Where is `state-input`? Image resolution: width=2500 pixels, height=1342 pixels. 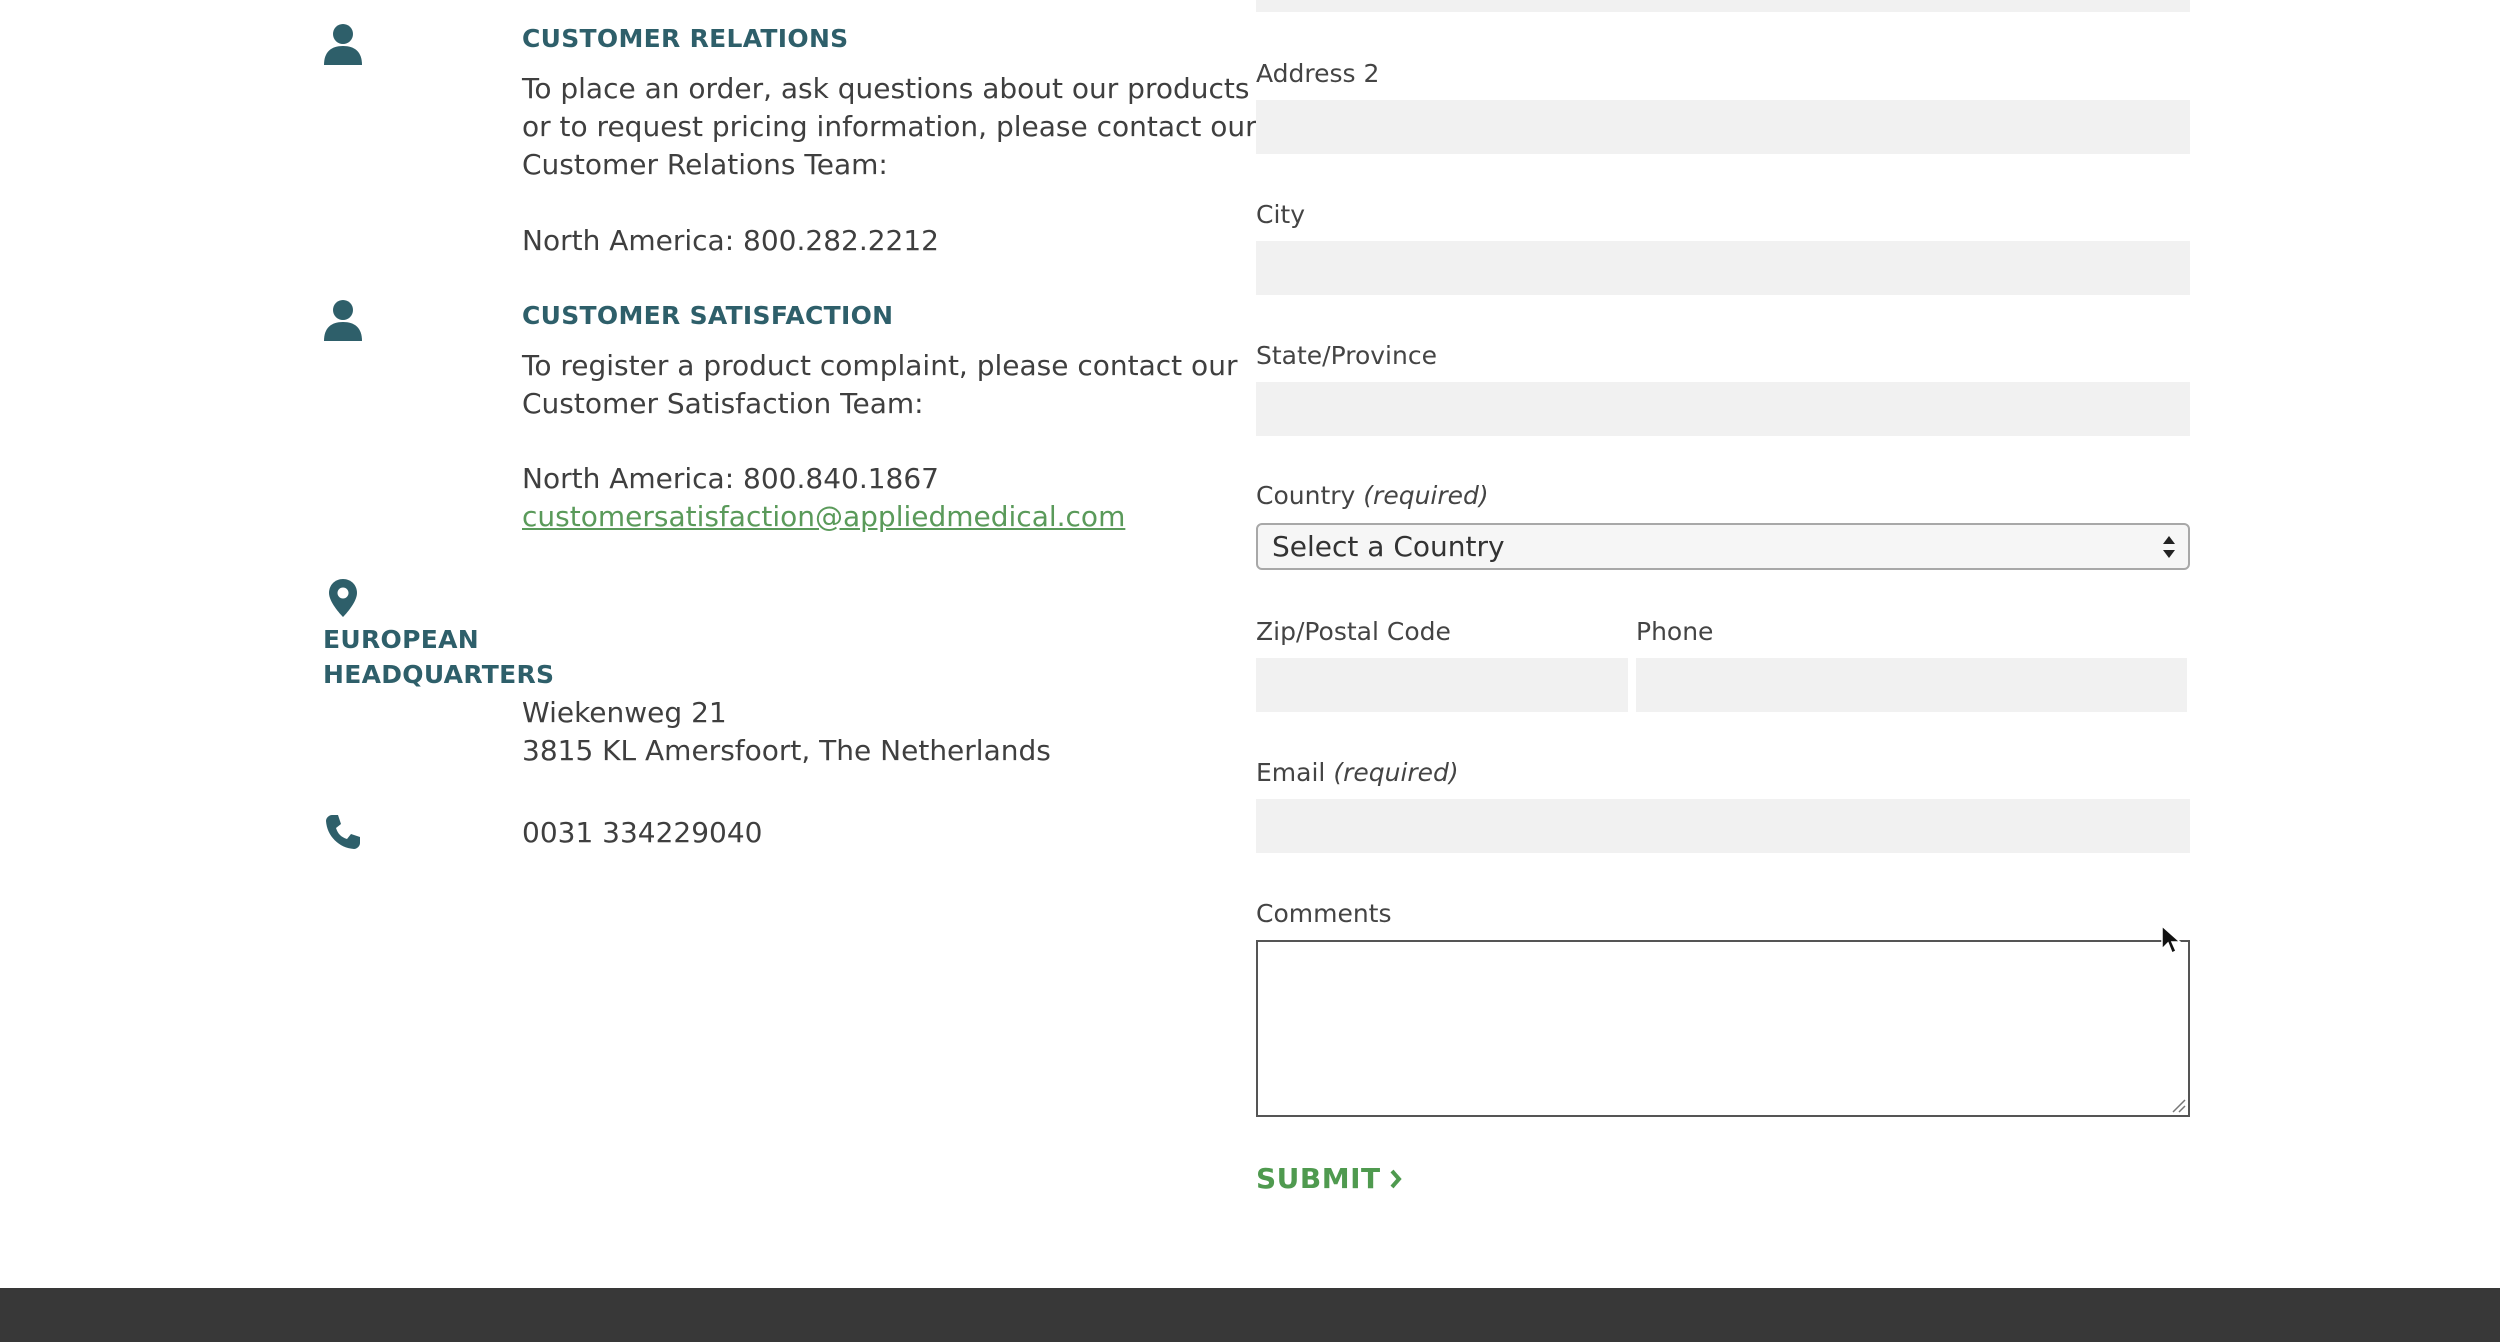 state-input is located at coordinates (1723, 409).